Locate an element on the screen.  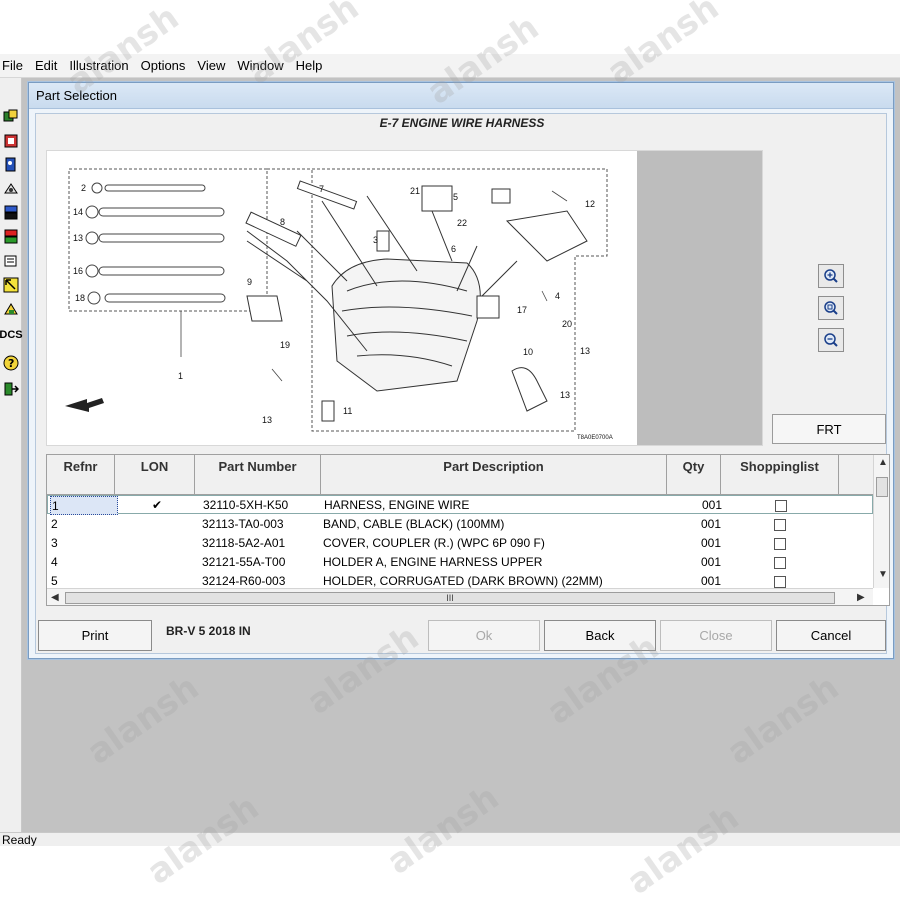
illustration-margin is located at coordinates (699, 298).